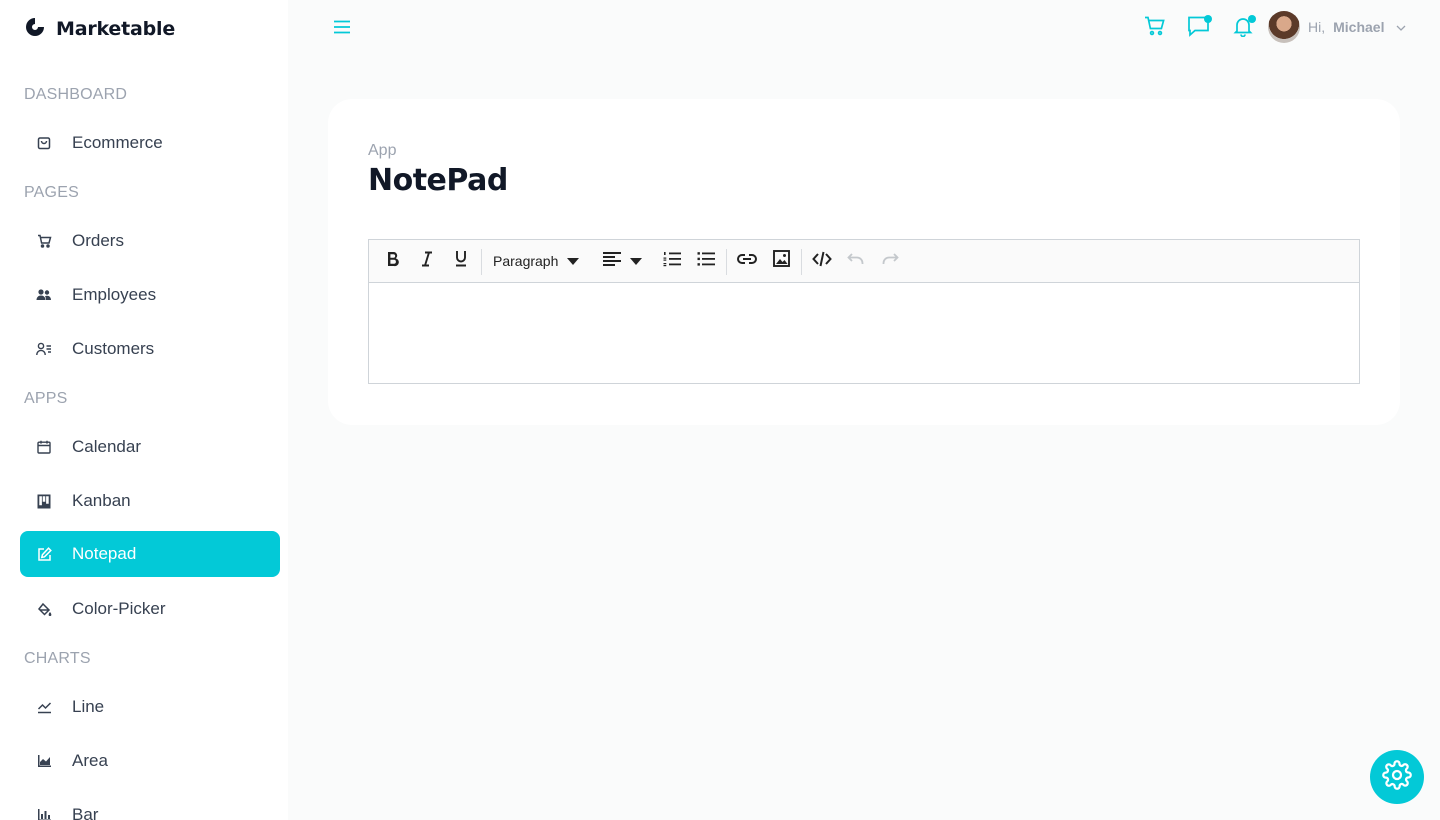 The image size is (1440, 820). I want to click on sidebar-item-label: Line, so click(88, 706).